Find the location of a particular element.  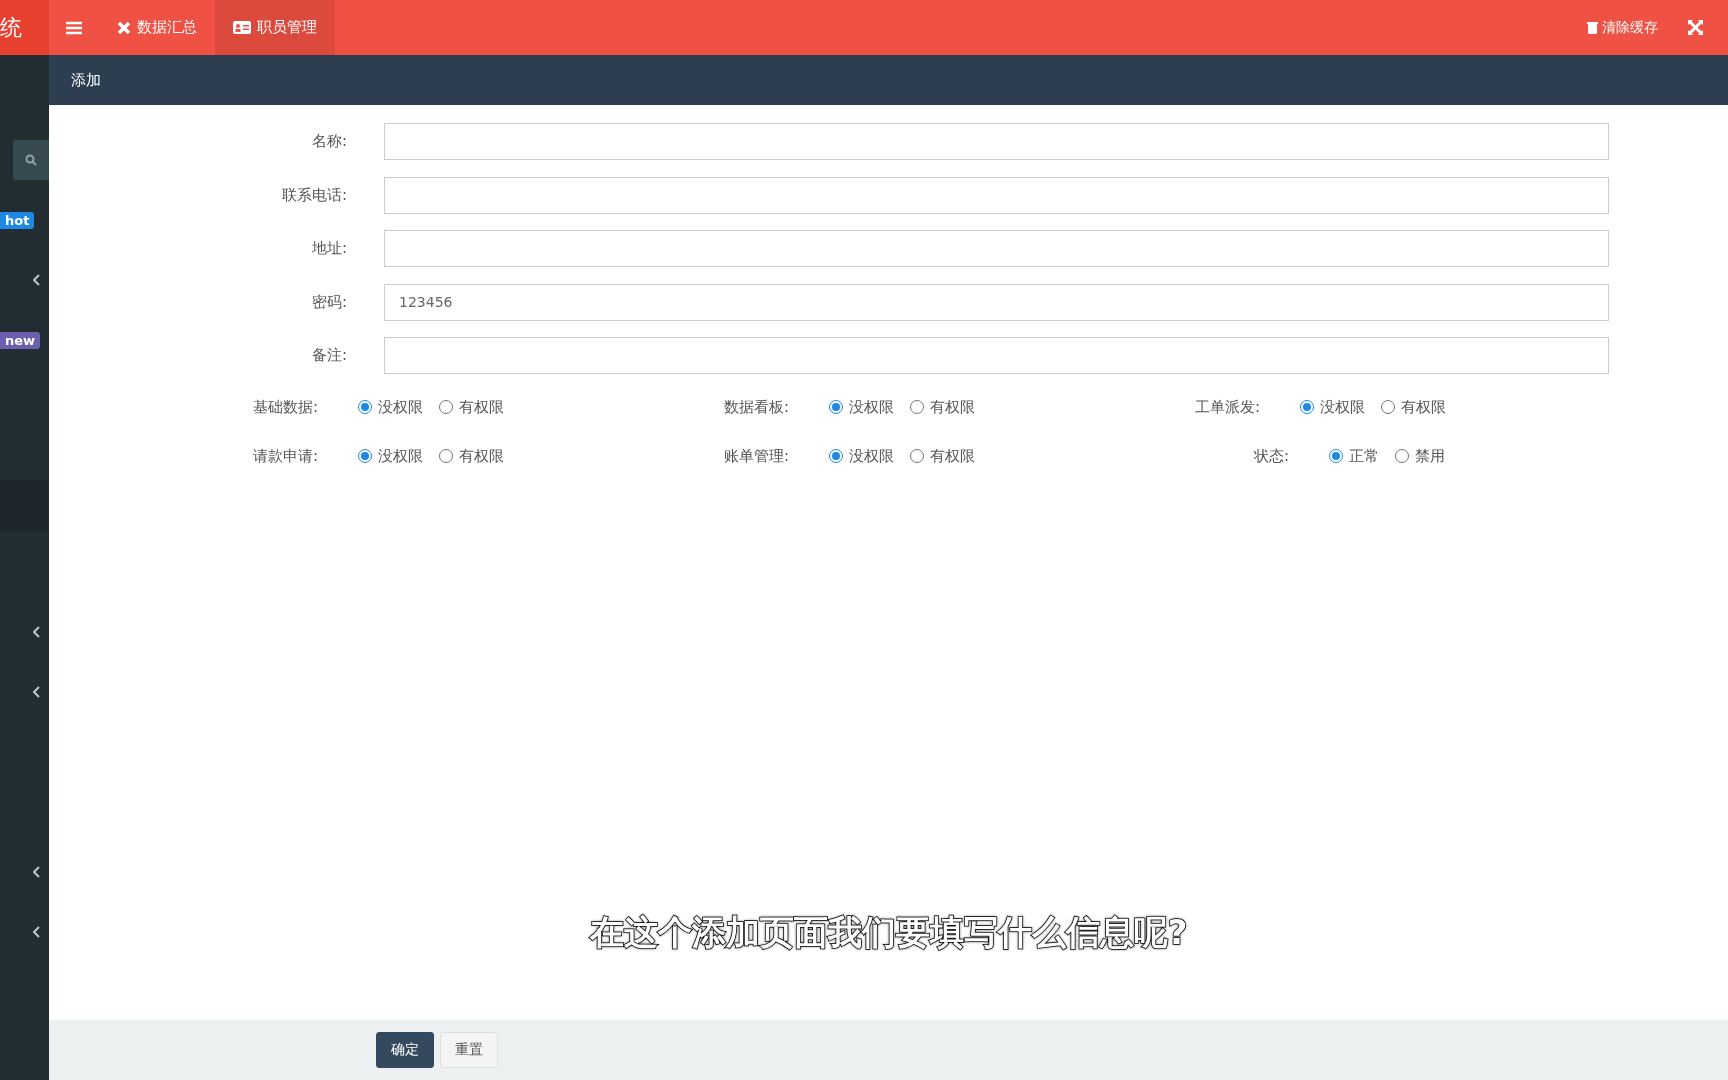

field-label: 名称: is located at coordinates (328, 142).